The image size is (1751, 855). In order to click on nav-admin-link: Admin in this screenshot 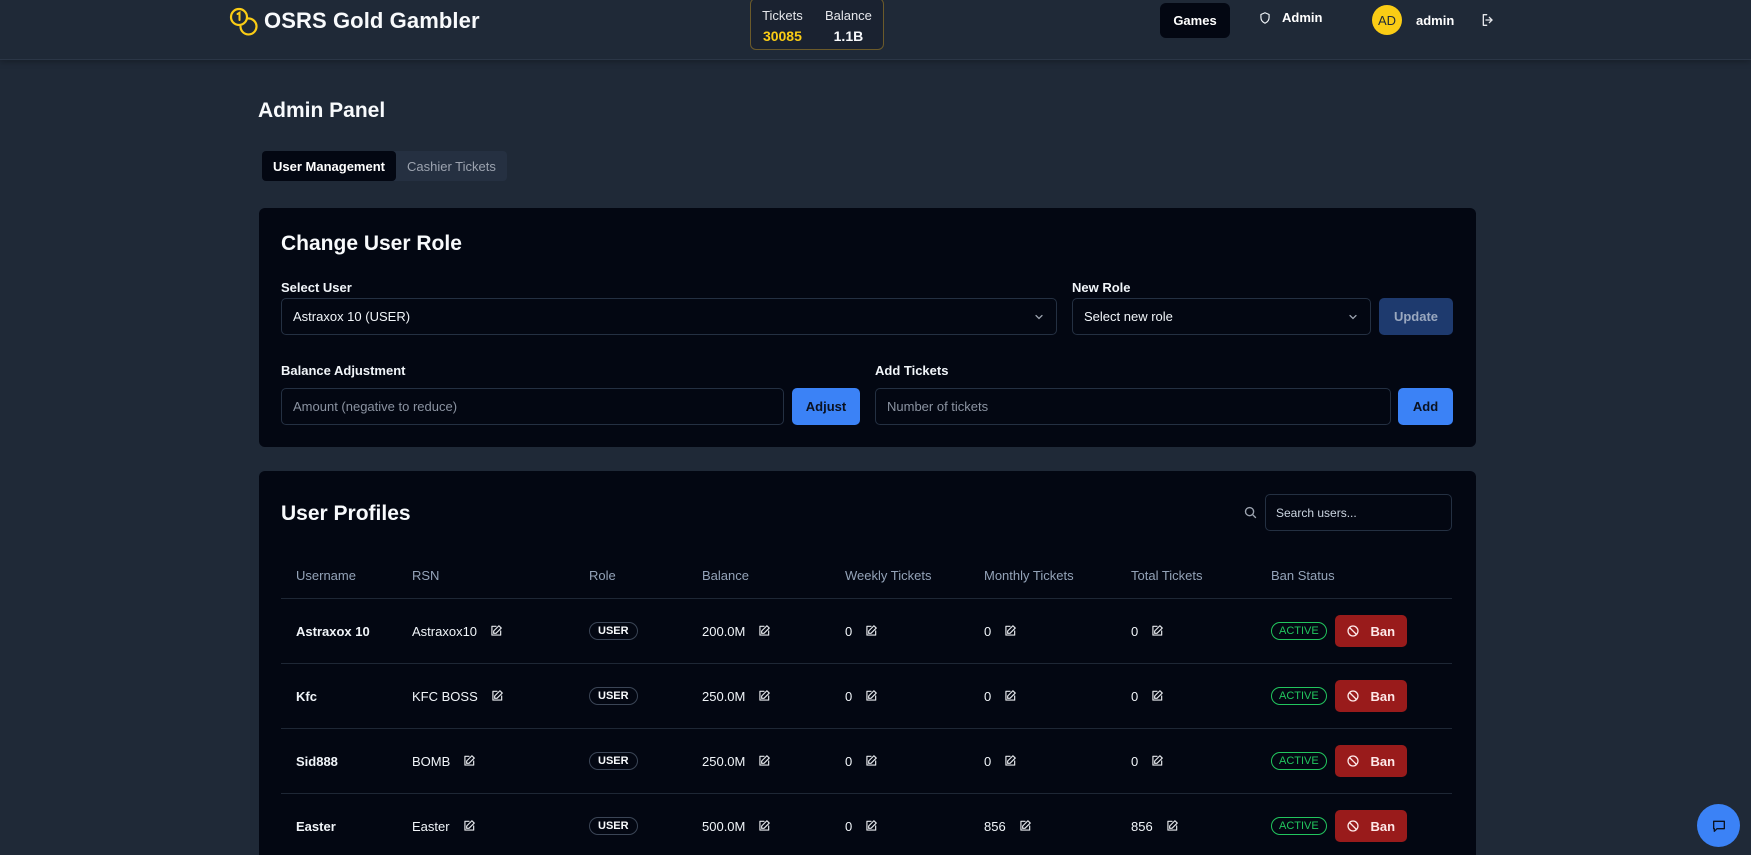, I will do `click(1290, 17)`.